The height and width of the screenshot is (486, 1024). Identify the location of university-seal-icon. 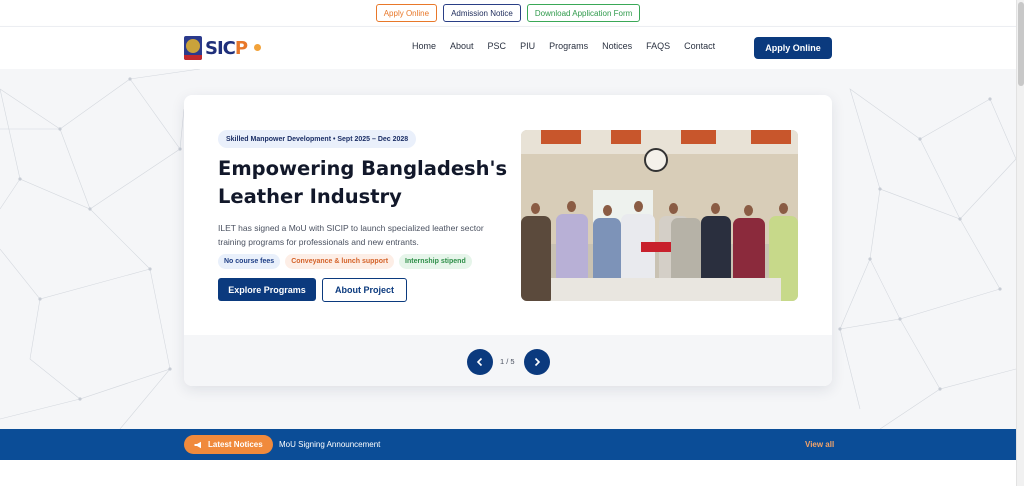
(193, 48).